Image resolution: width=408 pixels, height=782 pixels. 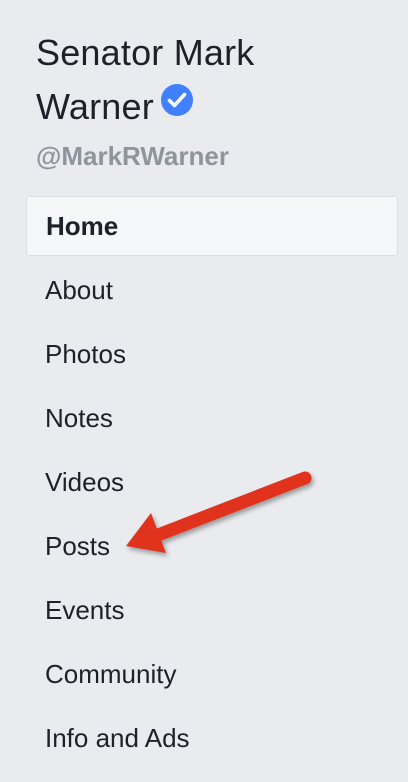 What do you see at coordinates (212, 226) in the screenshot?
I see `nav-item-home: Home` at bounding box center [212, 226].